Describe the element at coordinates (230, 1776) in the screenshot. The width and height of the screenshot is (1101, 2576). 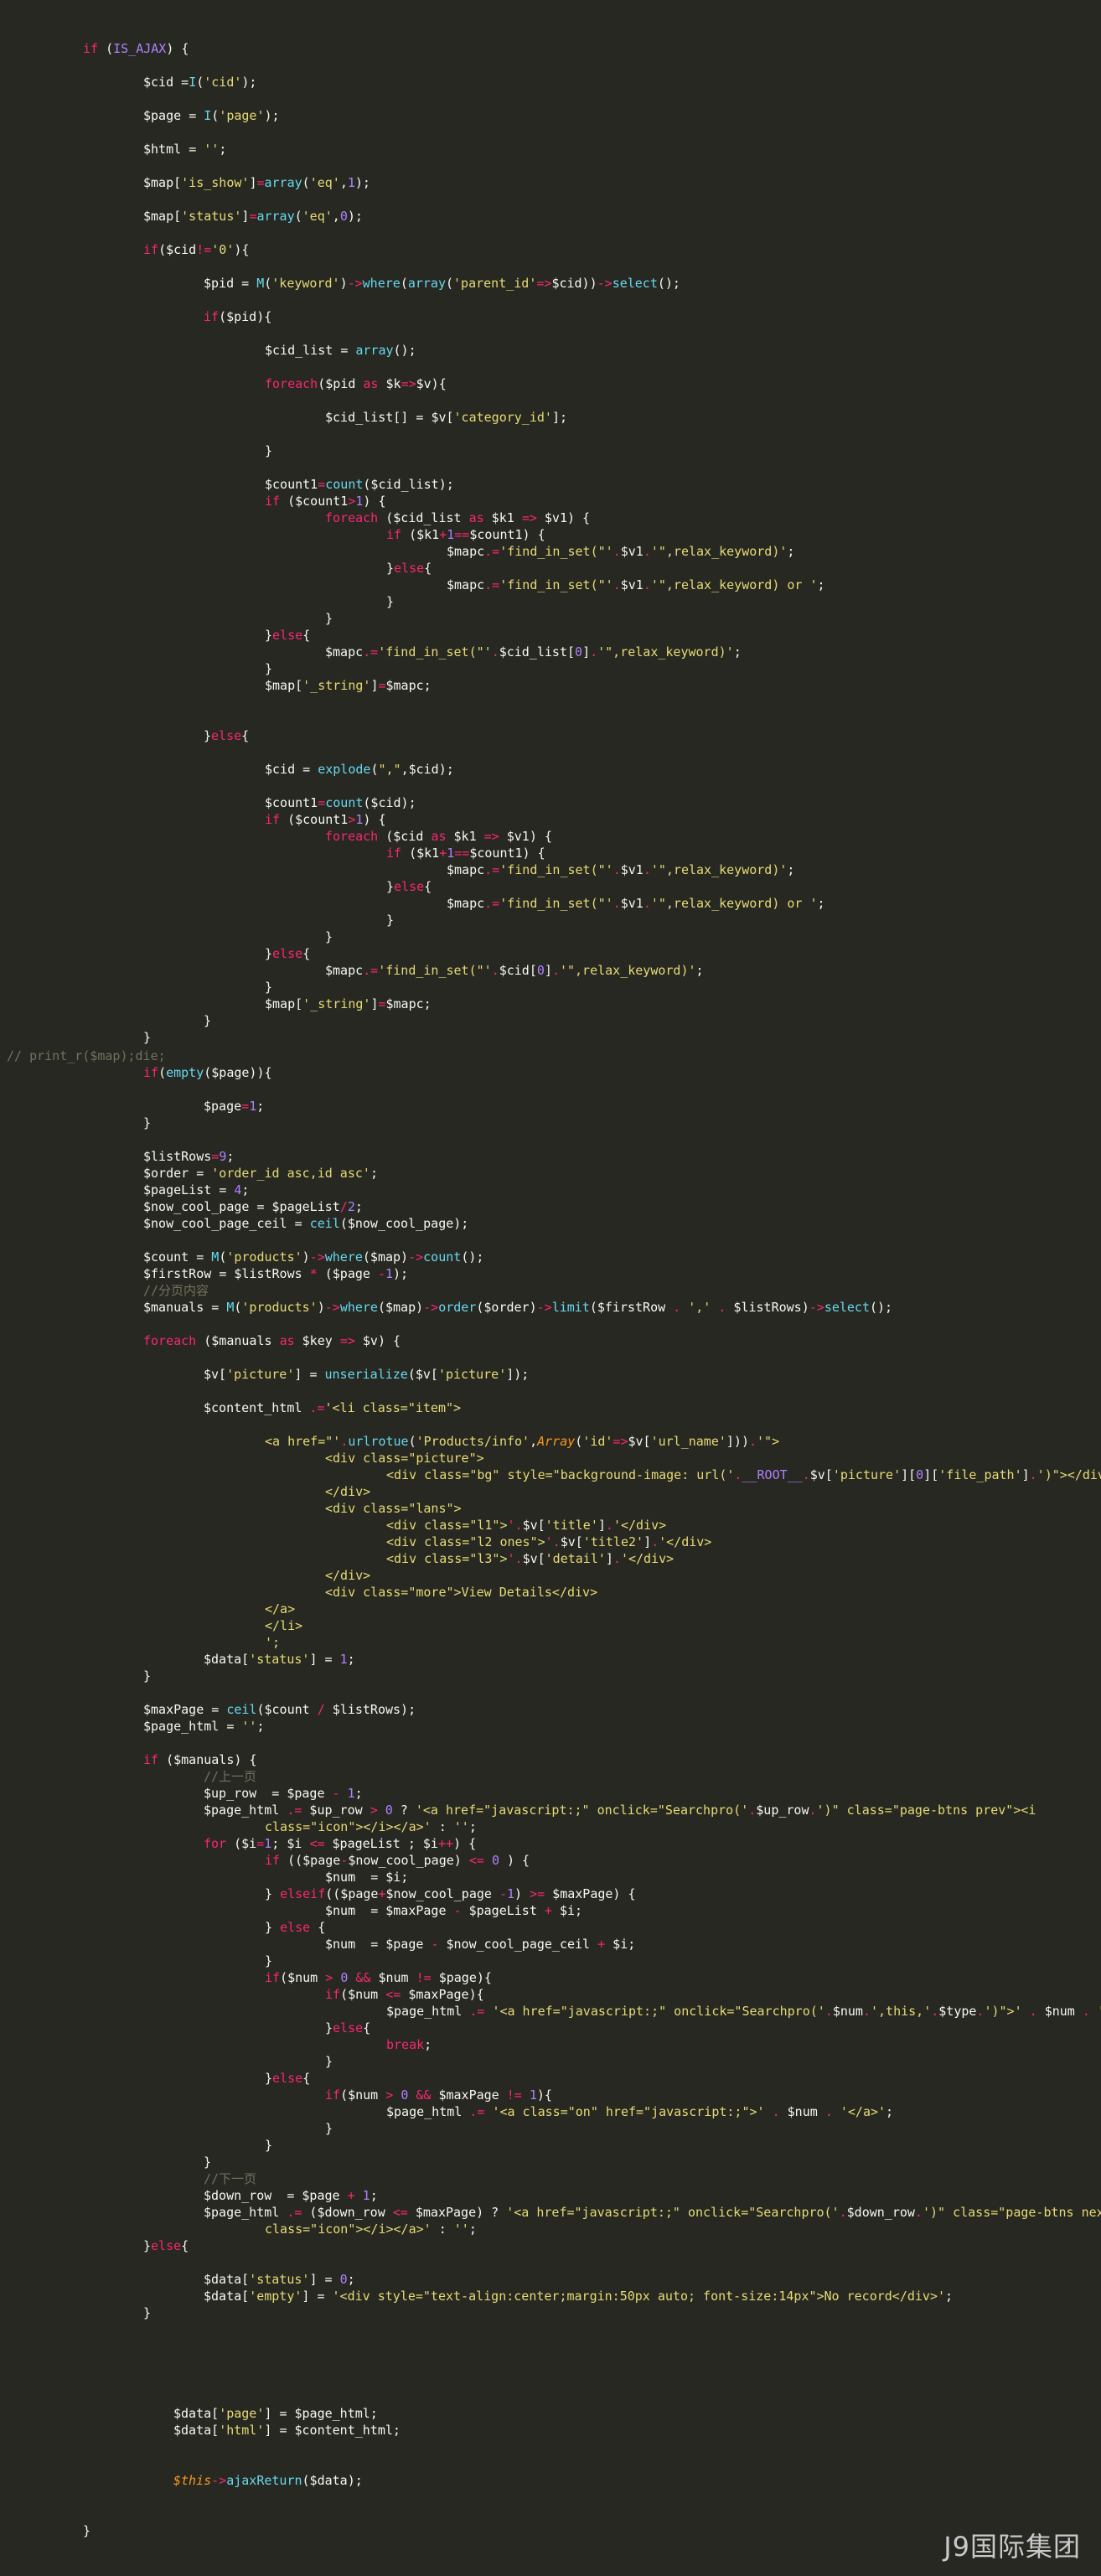
I see `code-line: //上一页` at that location.